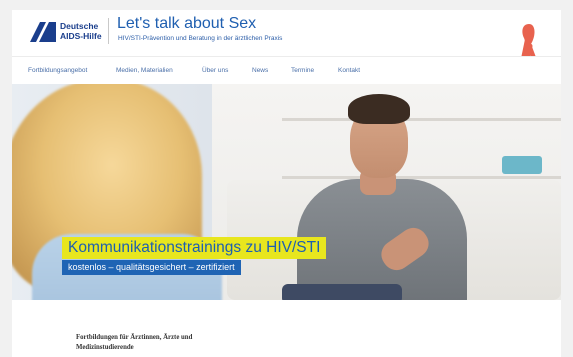  What do you see at coordinates (215, 70) in the screenshot?
I see `nav-item-ueber-uns: Über uns` at bounding box center [215, 70].